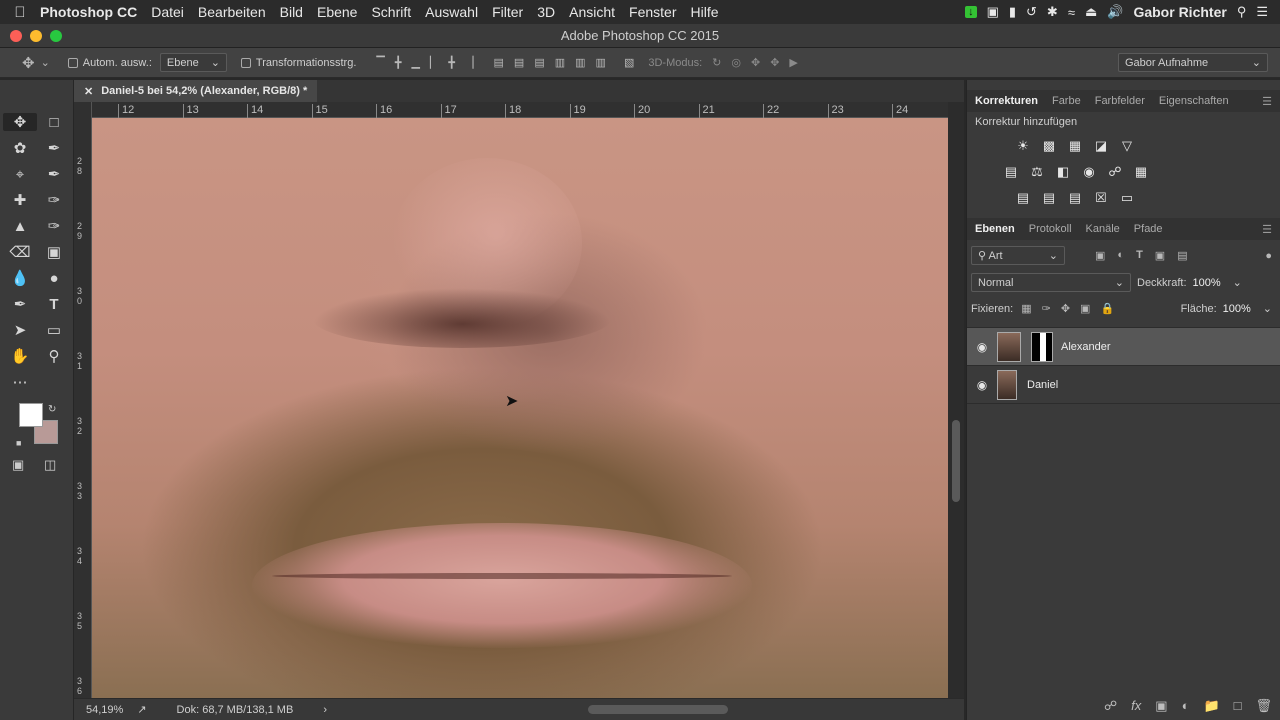 The image size is (1280, 720). I want to click on align-right-icon: ▕, so click(469, 62).